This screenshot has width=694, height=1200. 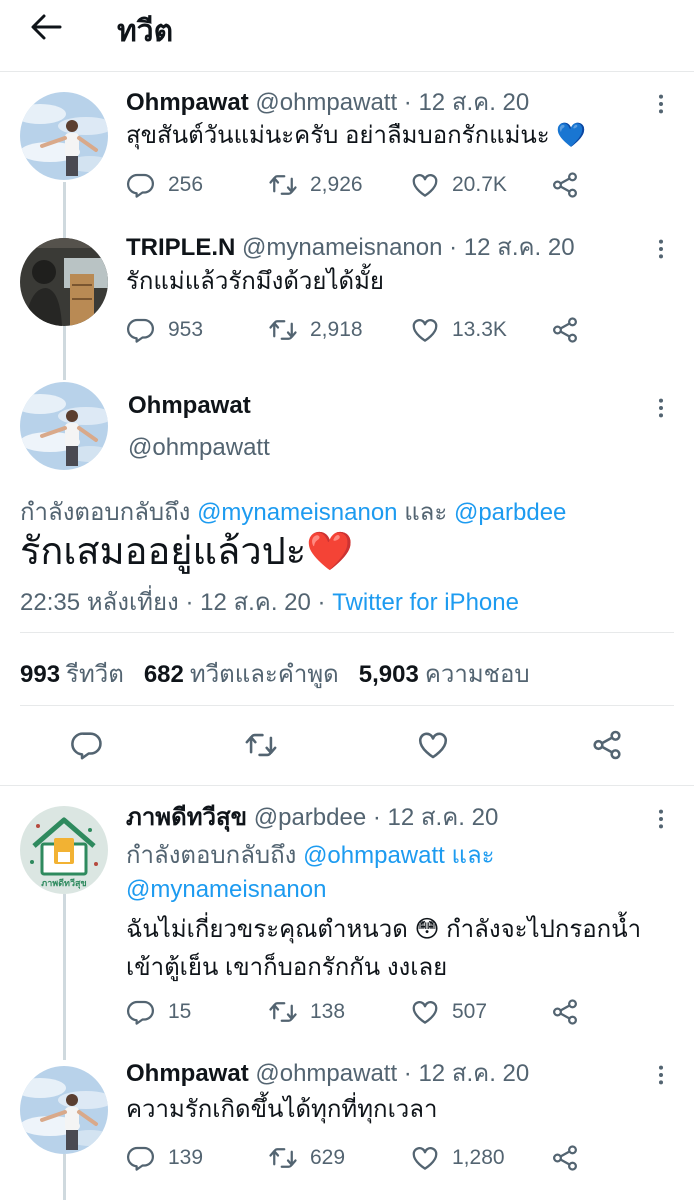 I want to click on like-button, so click(x=433, y=745).